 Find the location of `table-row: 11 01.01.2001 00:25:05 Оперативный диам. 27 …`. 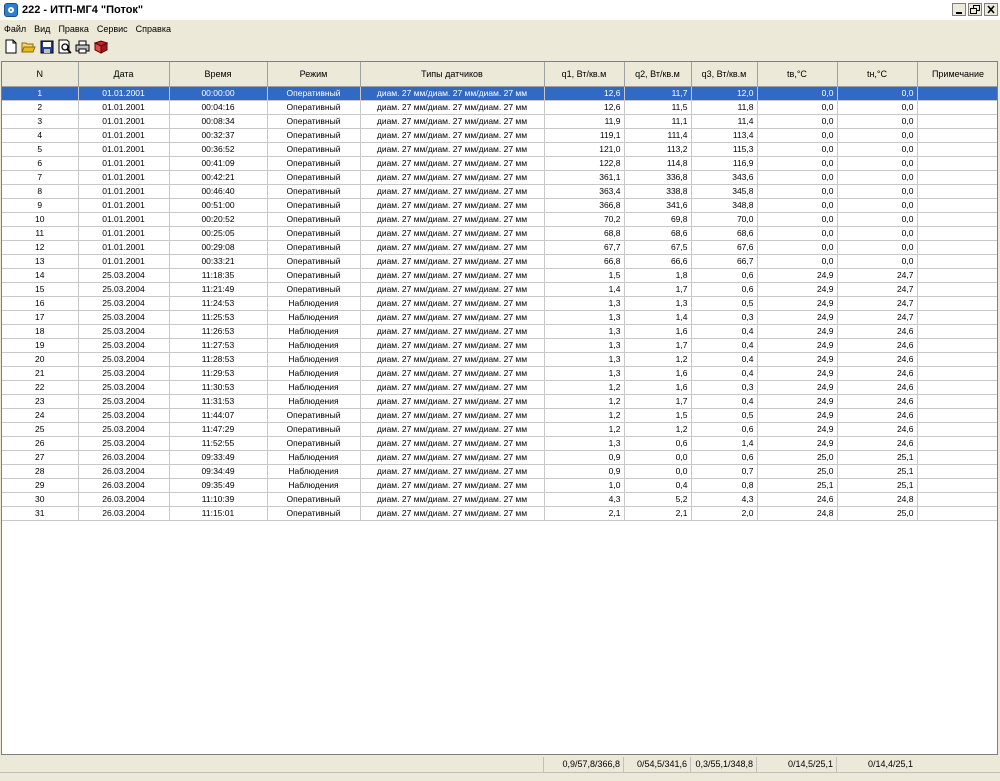

table-row: 11 01.01.2001 00:25:05 Оперативный диам. 27 … is located at coordinates (499, 233).